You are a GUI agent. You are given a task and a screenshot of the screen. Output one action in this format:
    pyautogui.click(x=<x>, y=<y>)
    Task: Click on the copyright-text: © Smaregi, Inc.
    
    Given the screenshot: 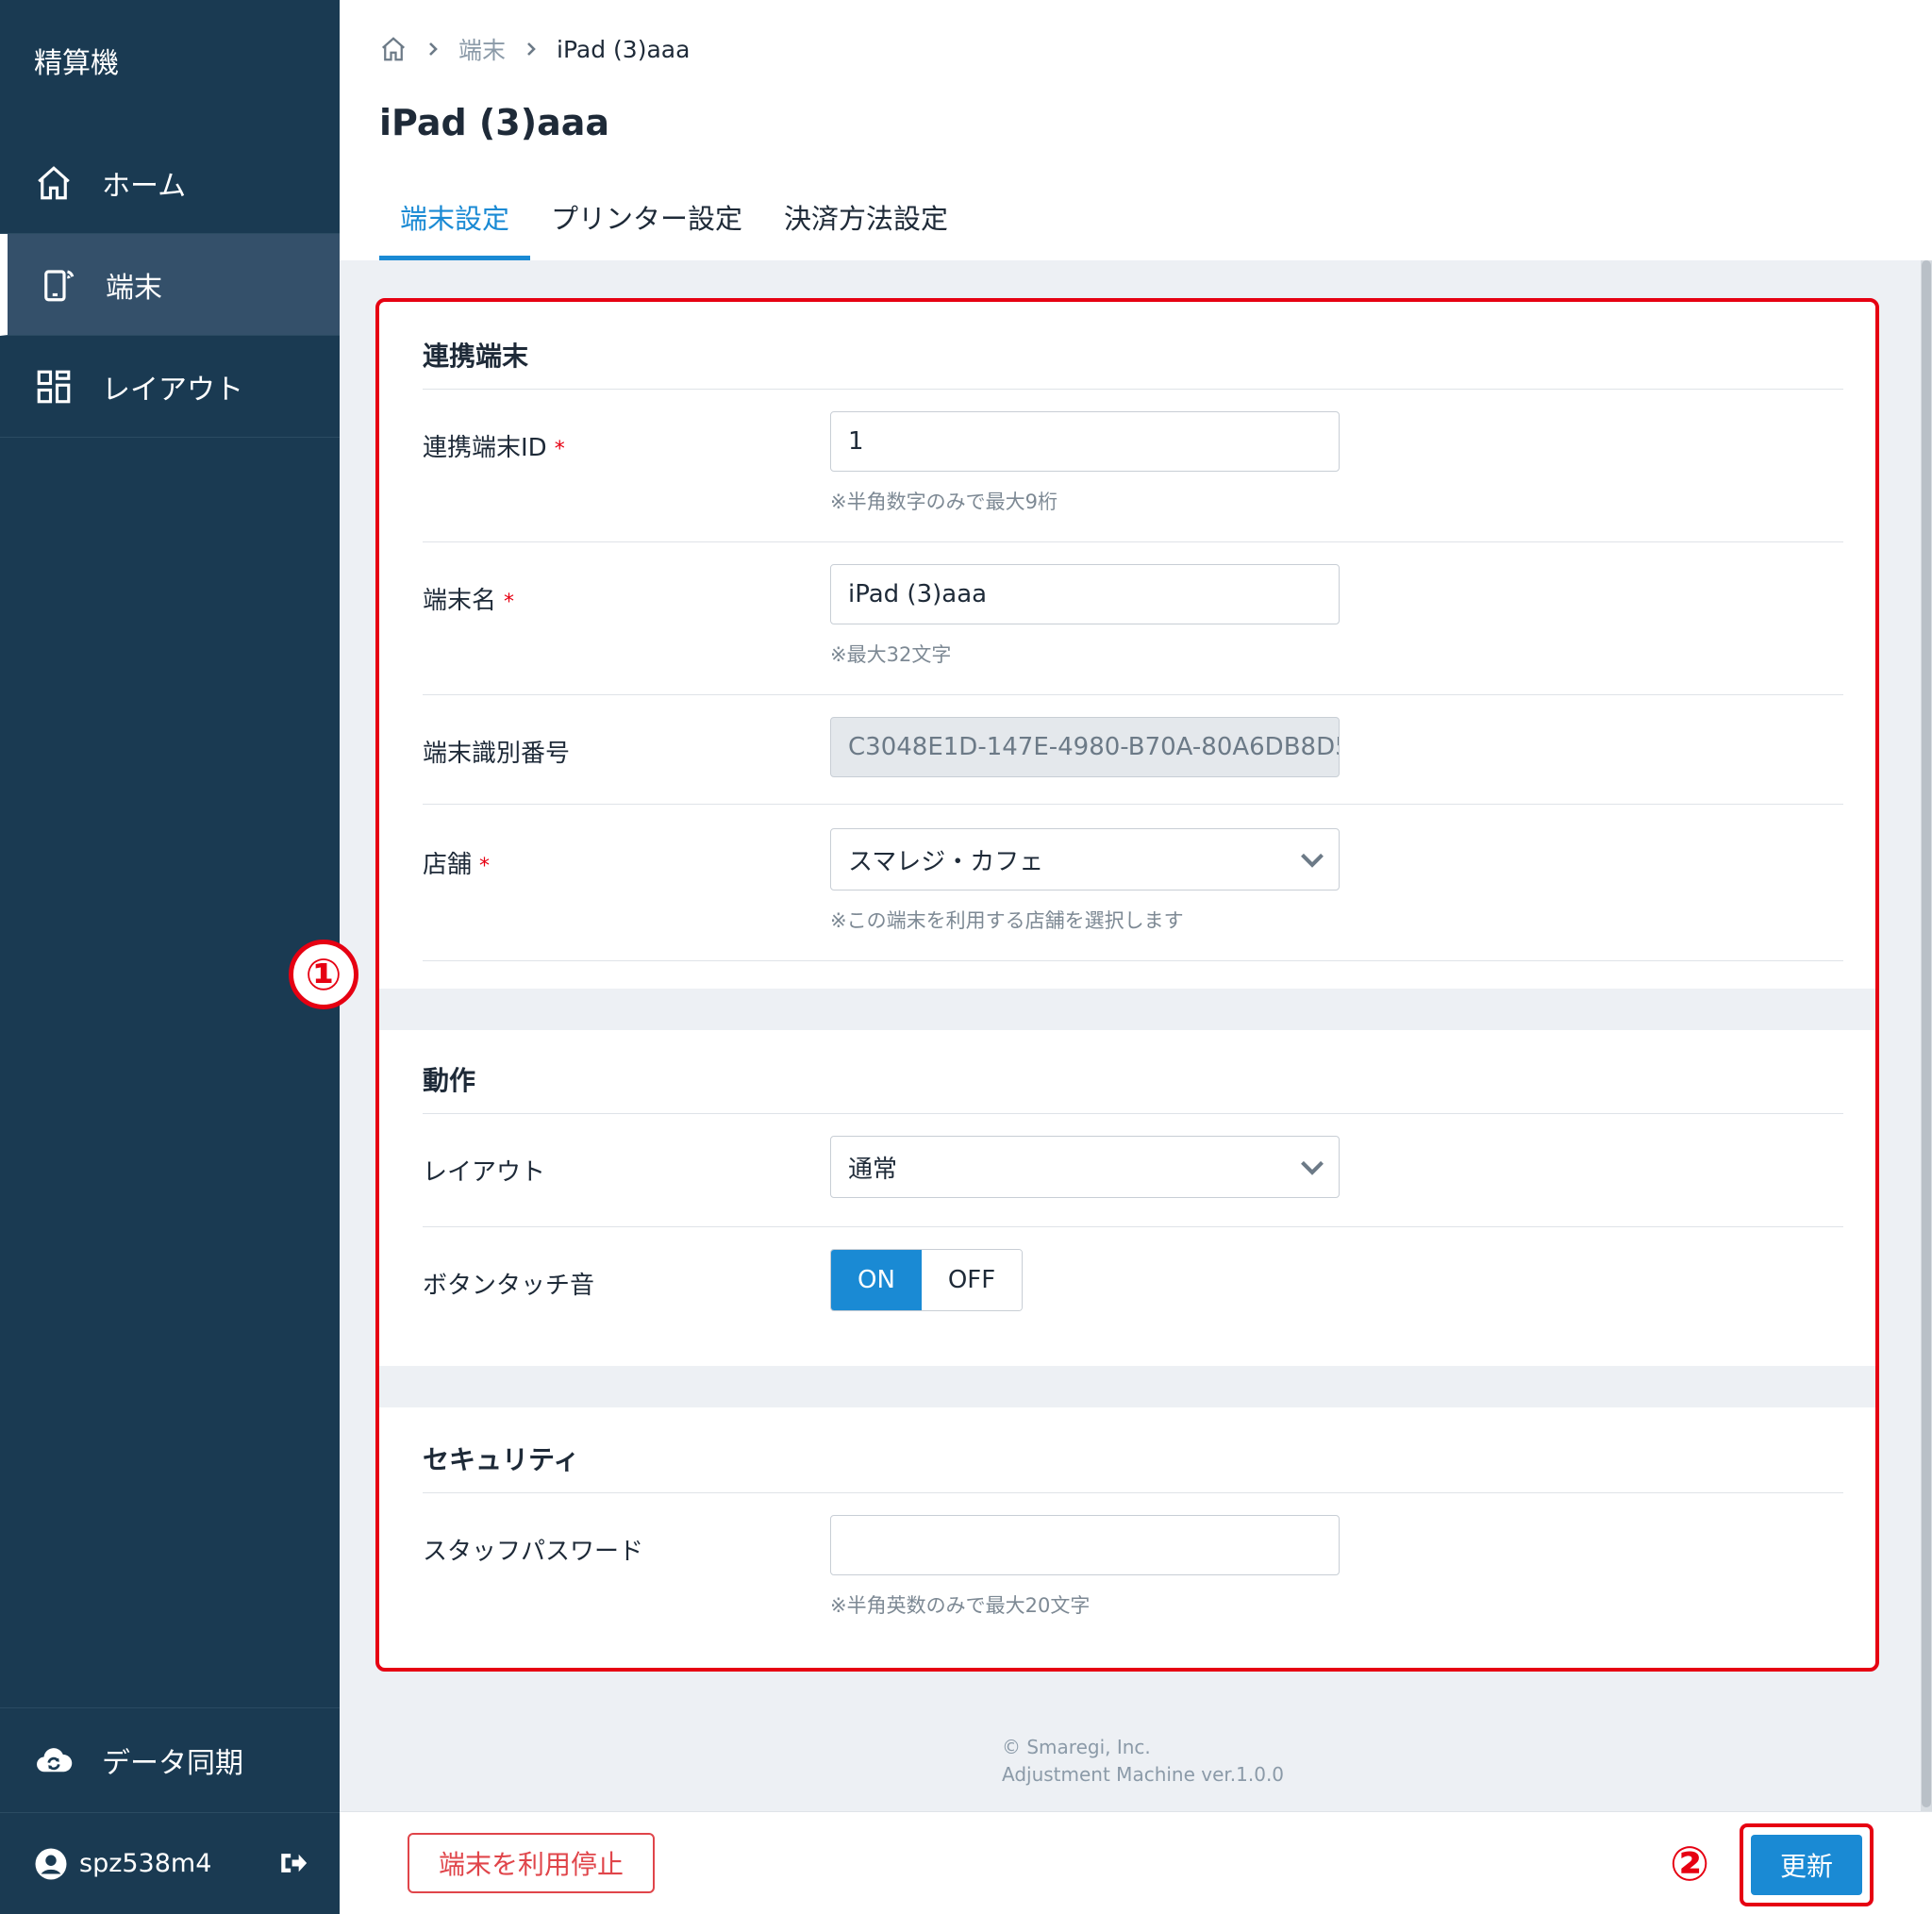 What is the action you would take?
    pyautogui.click(x=1076, y=1747)
    